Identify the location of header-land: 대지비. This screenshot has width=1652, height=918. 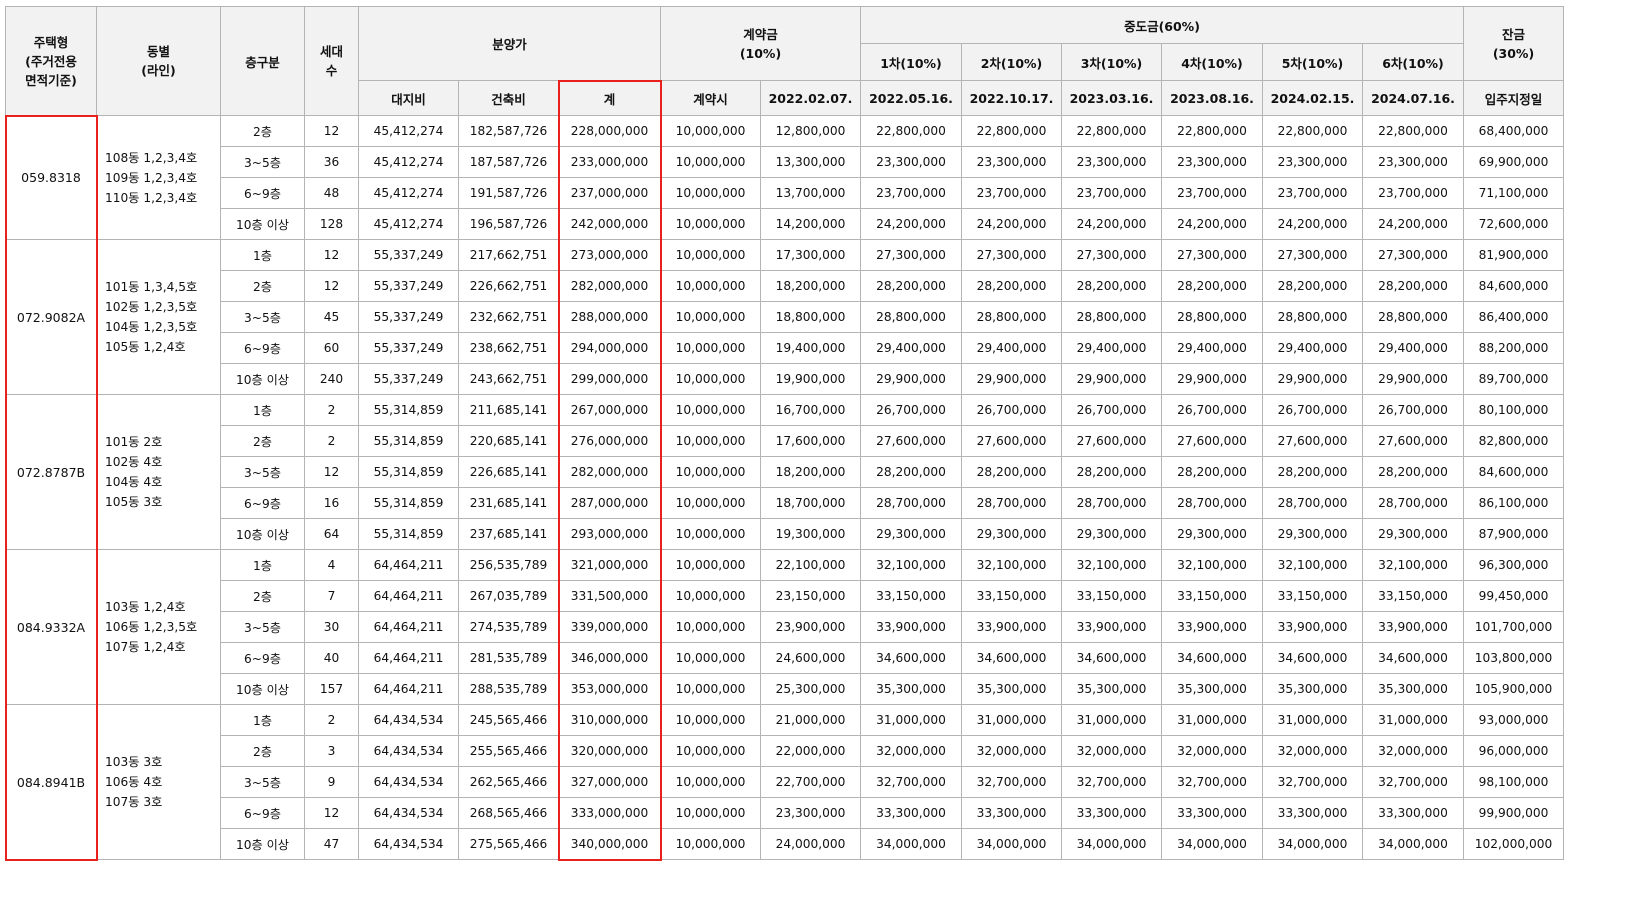
(408, 98).